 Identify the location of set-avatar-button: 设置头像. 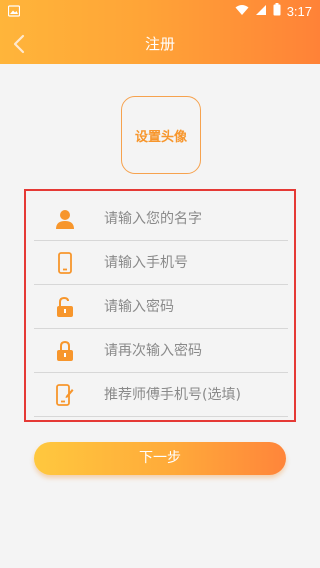
(161, 135).